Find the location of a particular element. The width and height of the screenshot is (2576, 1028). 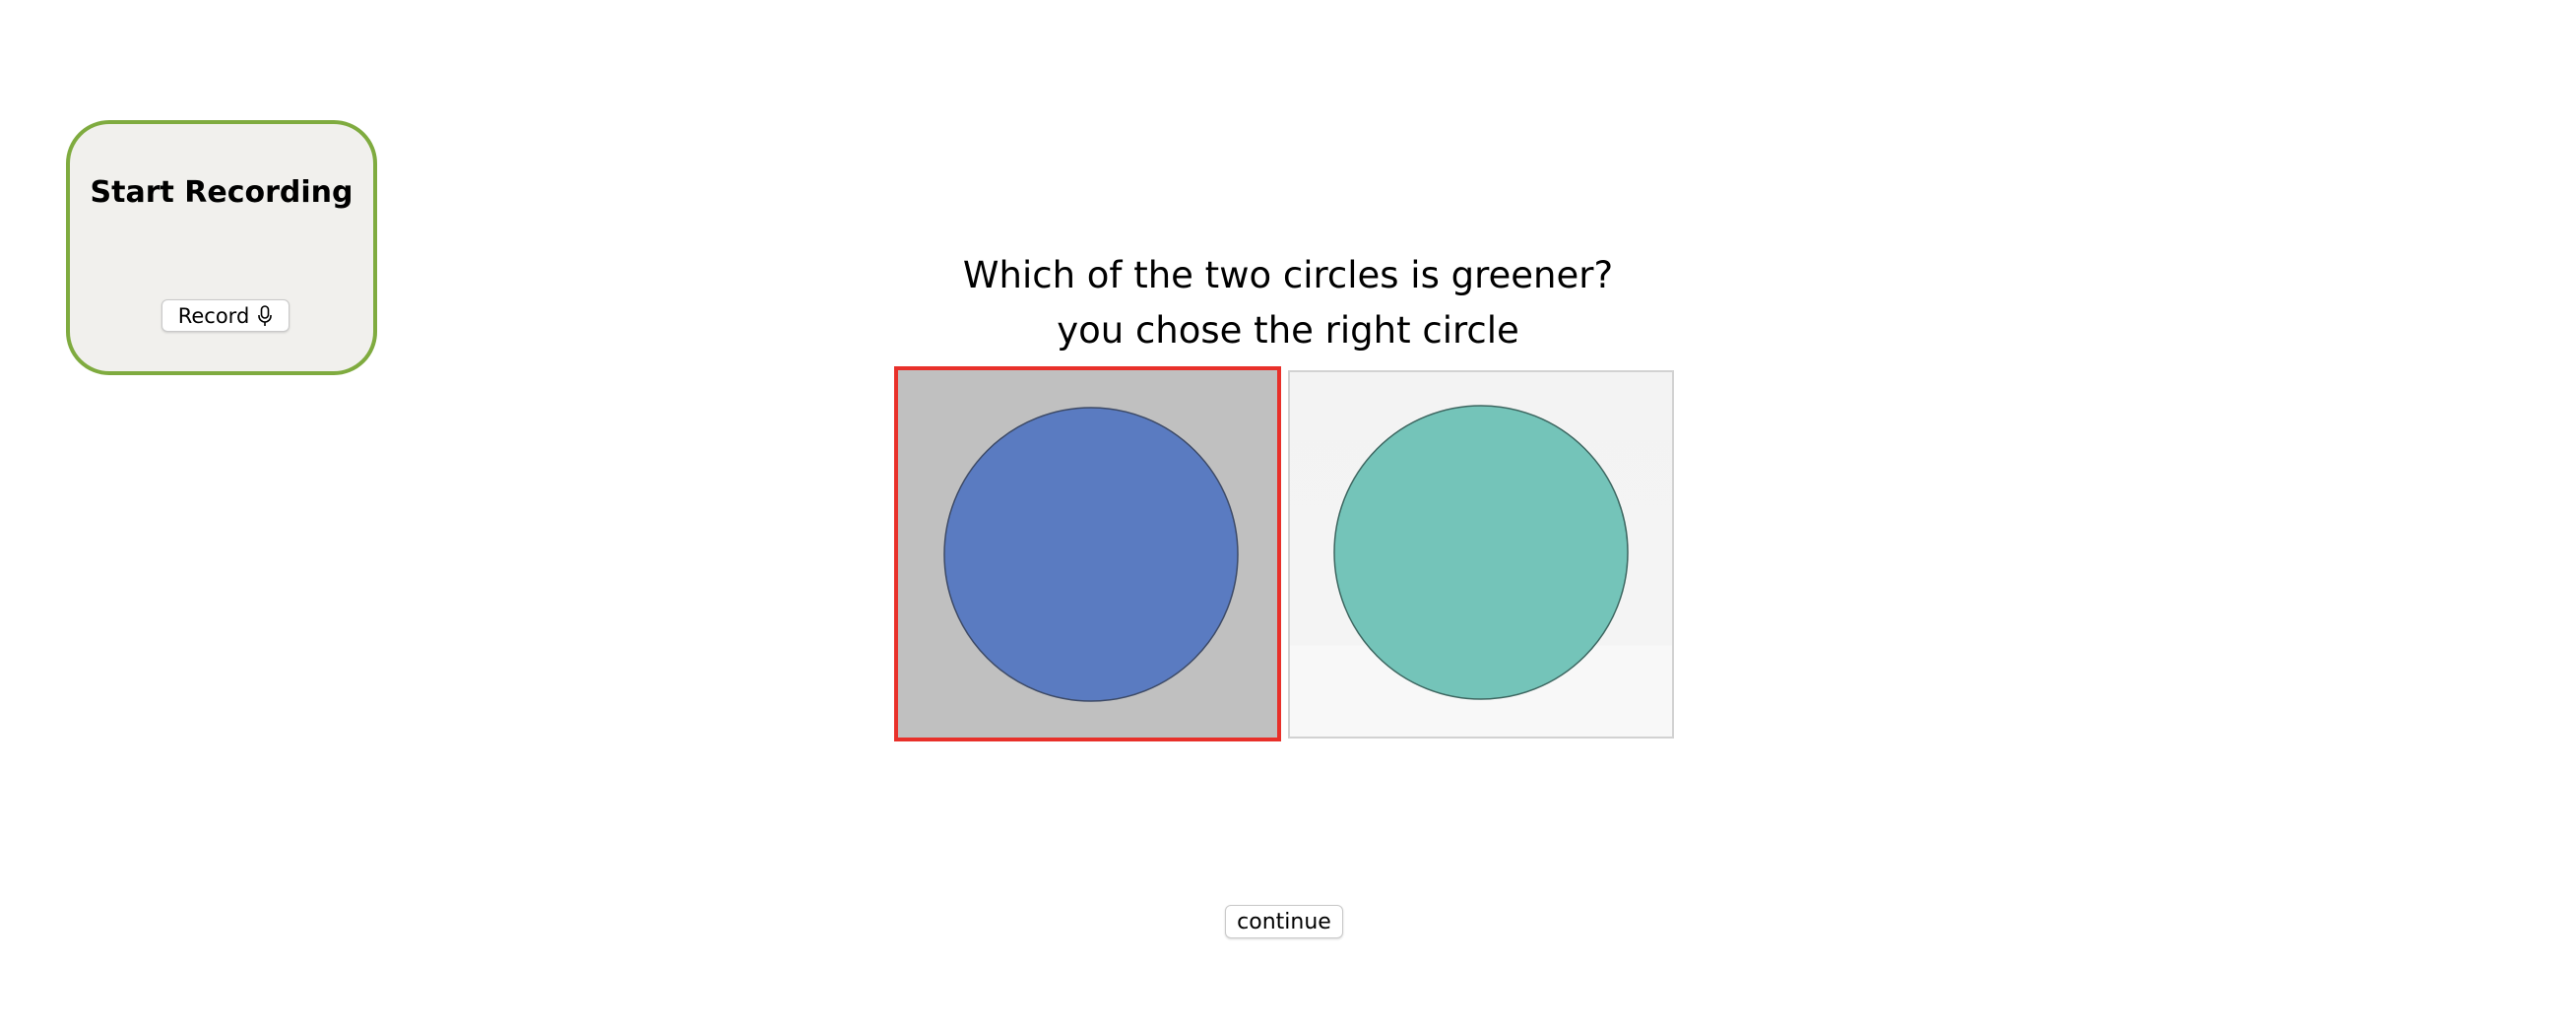

choice-right-tile is located at coordinates (1481, 554).